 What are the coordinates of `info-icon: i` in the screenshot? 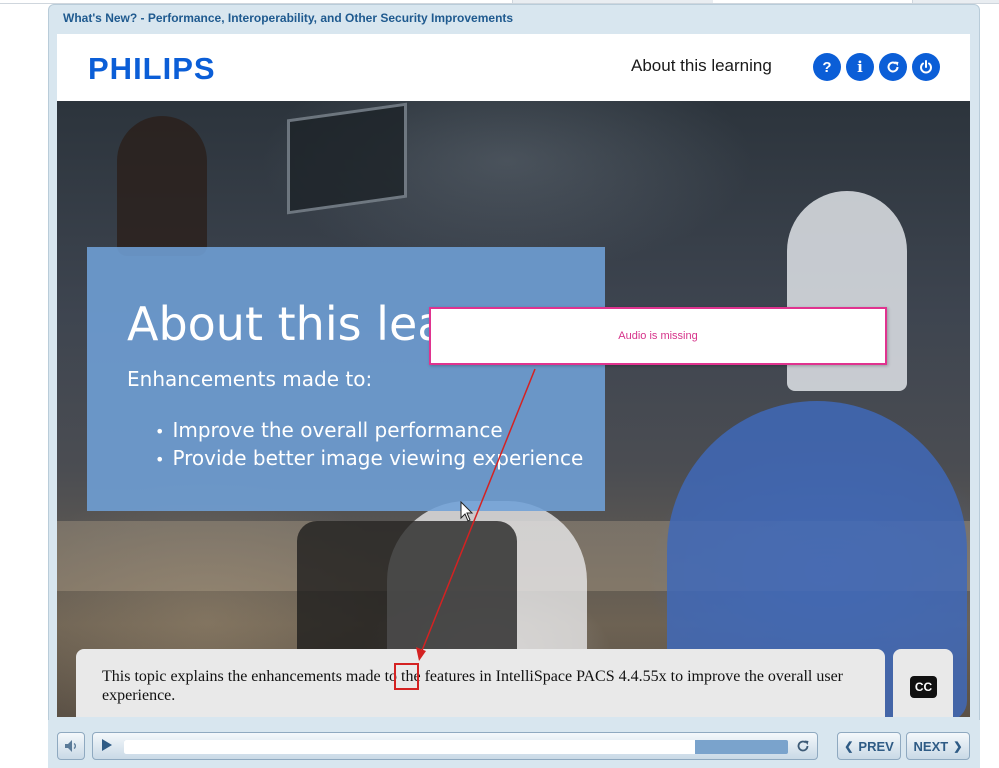 It's located at (860, 67).